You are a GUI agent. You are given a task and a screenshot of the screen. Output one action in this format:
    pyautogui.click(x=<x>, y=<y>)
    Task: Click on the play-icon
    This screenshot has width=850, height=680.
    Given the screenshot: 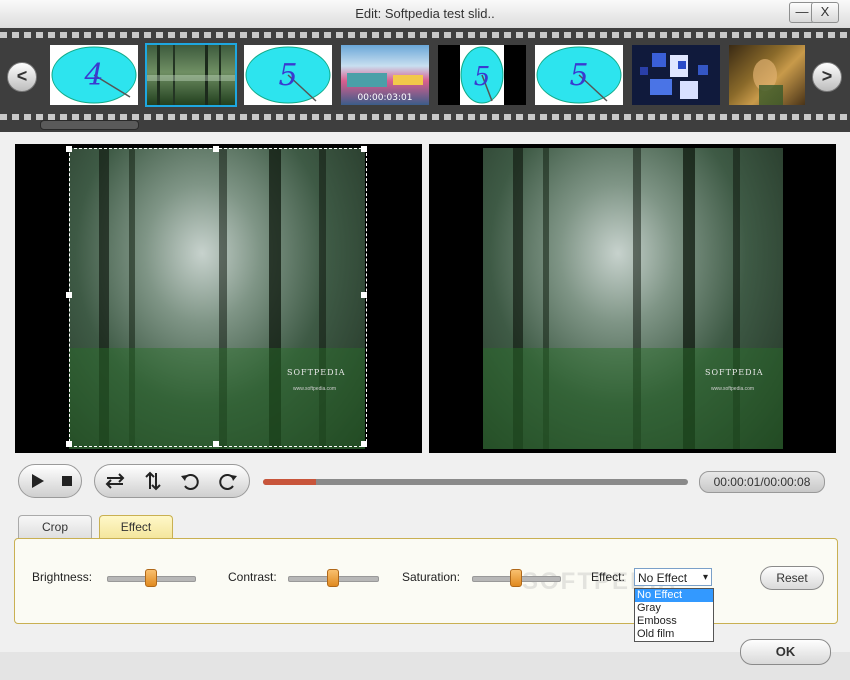 What is the action you would take?
    pyautogui.click(x=38, y=481)
    